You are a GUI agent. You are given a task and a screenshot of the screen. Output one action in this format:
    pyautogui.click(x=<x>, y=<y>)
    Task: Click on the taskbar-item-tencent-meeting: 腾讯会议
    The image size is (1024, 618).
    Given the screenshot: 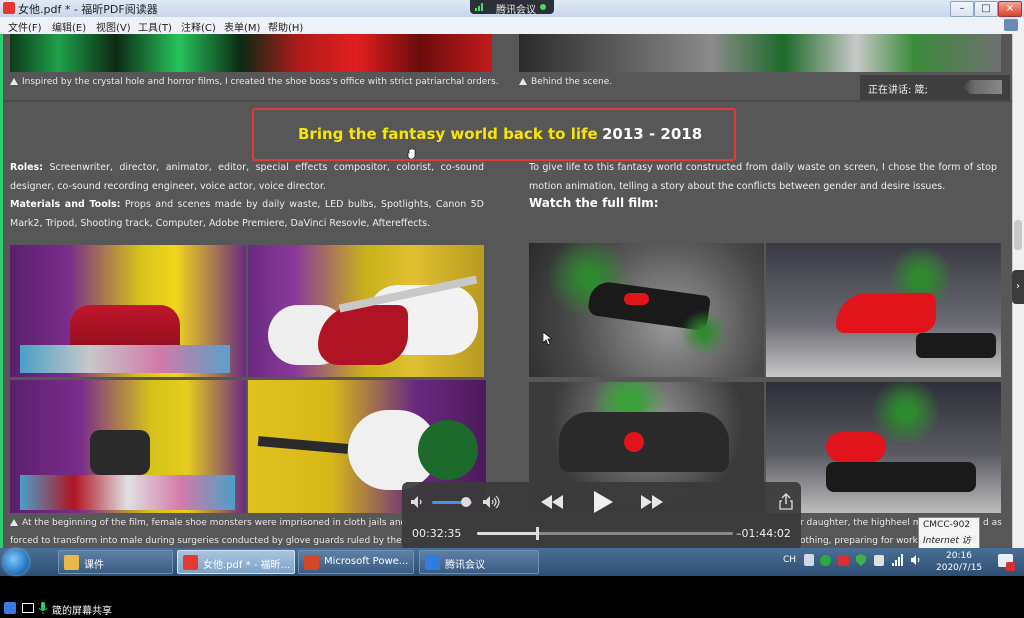 What is the action you would take?
    pyautogui.click(x=479, y=562)
    